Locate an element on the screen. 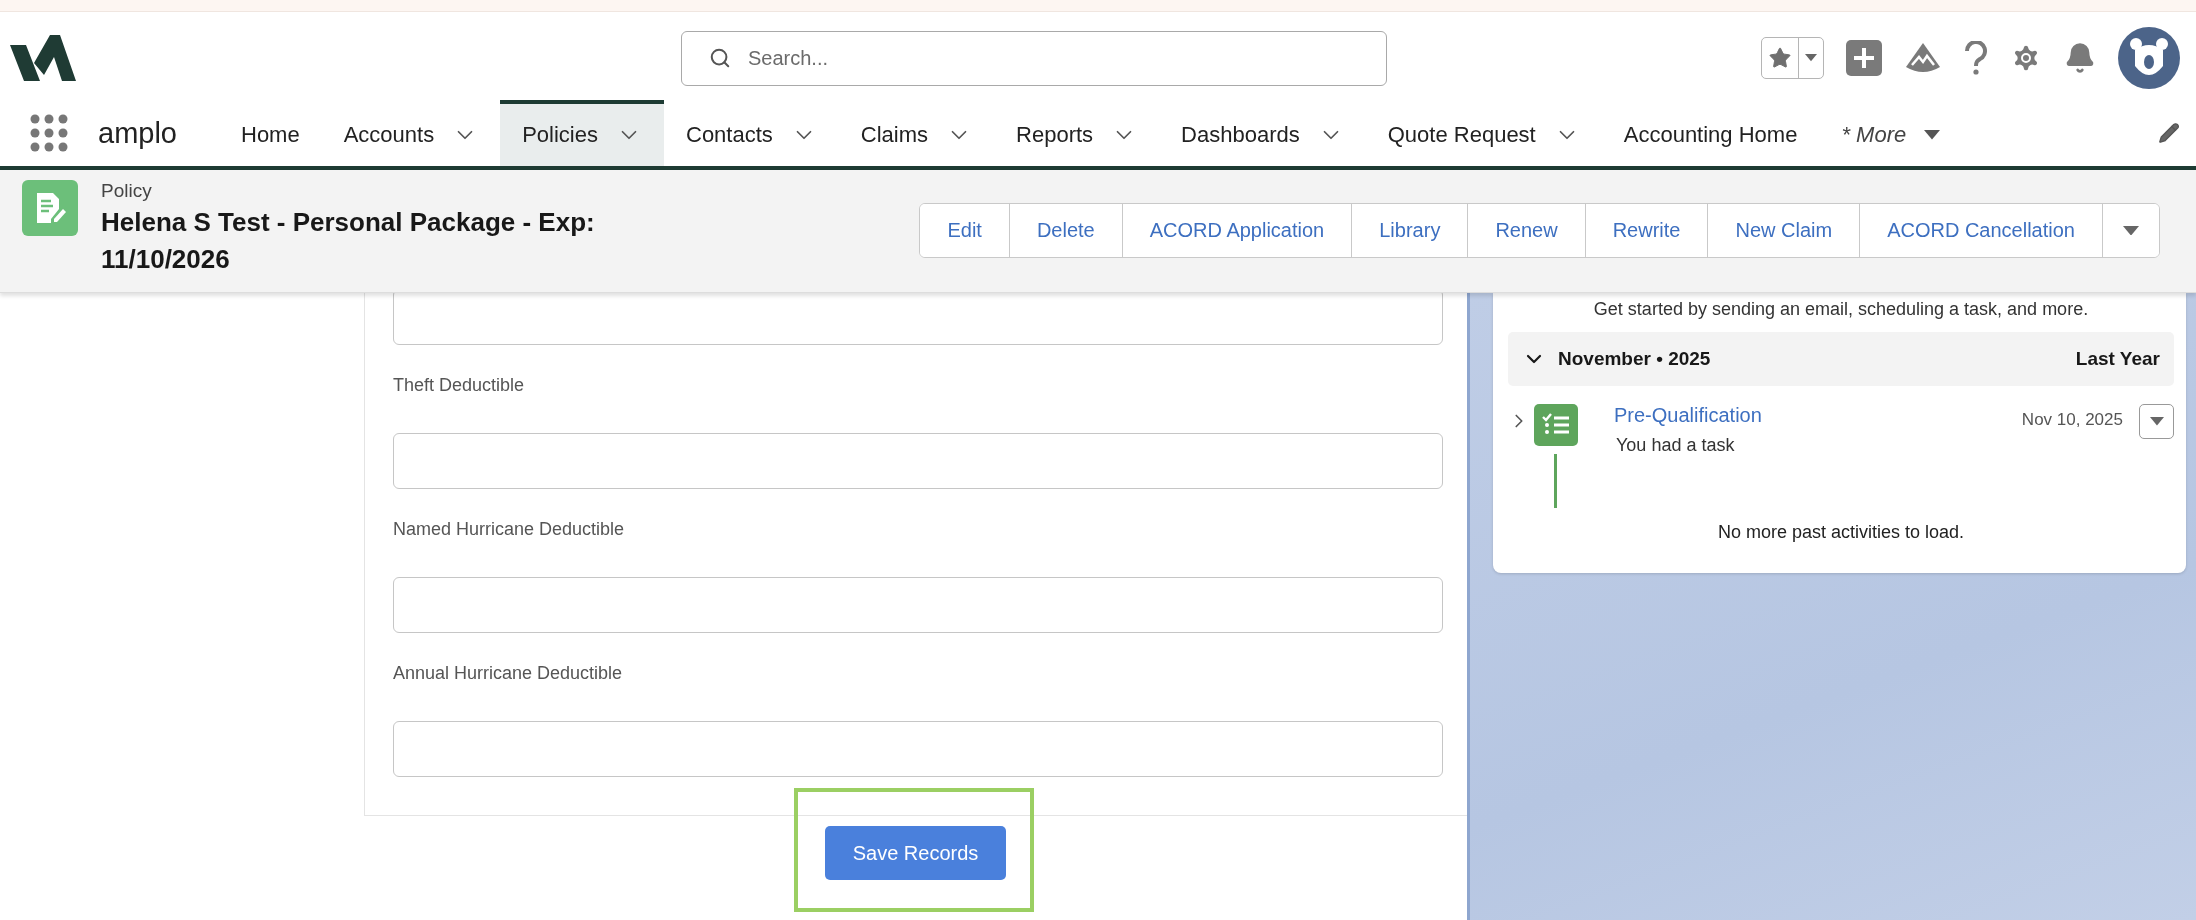 The width and height of the screenshot is (2196, 920). group-period: Last Year is located at coordinates (2117, 359).